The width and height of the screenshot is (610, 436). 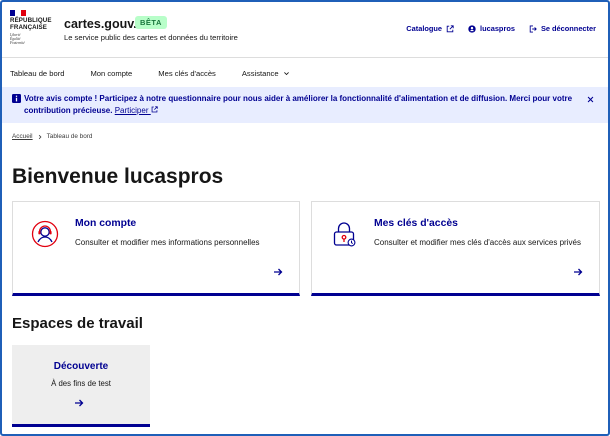 What do you see at coordinates (131, 110) in the screenshot?
I see `participate-label: Participer` at bounding box center [131, 110].